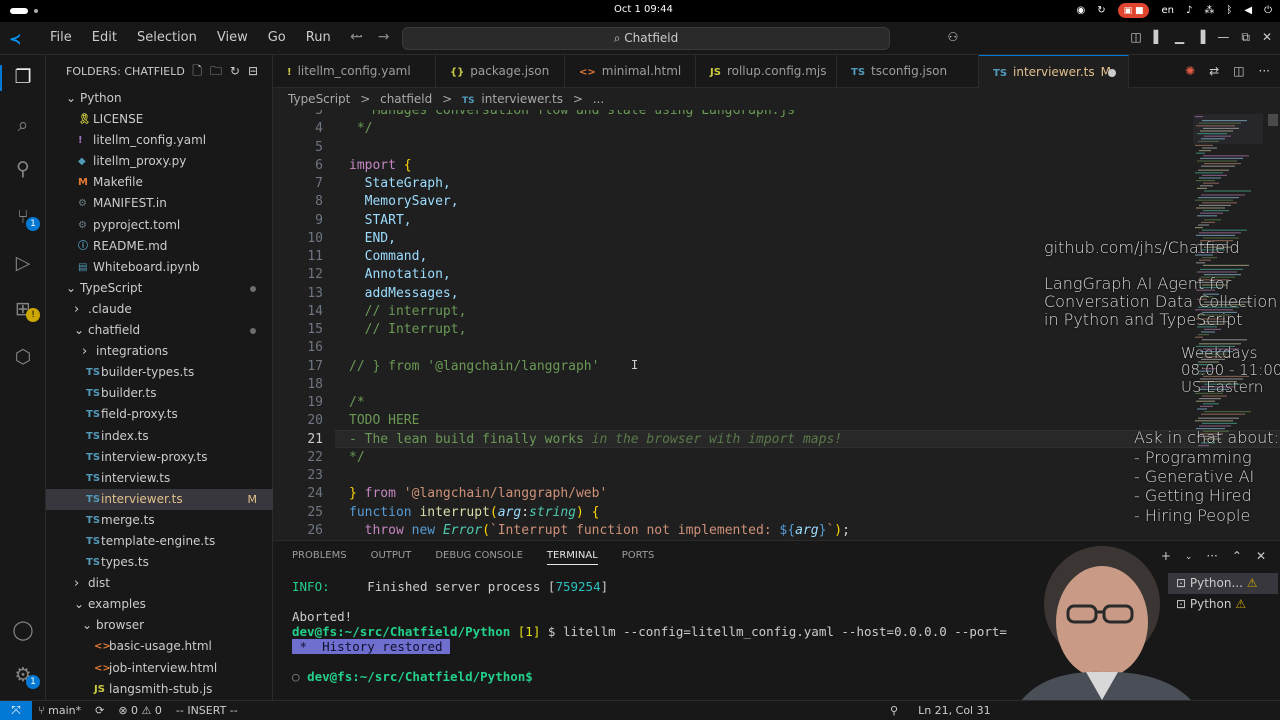  What do you see at coordinates (159, 520) in the screenshot?
I see `tree-item: TS merge.ts` at bounding box center [159, 520].